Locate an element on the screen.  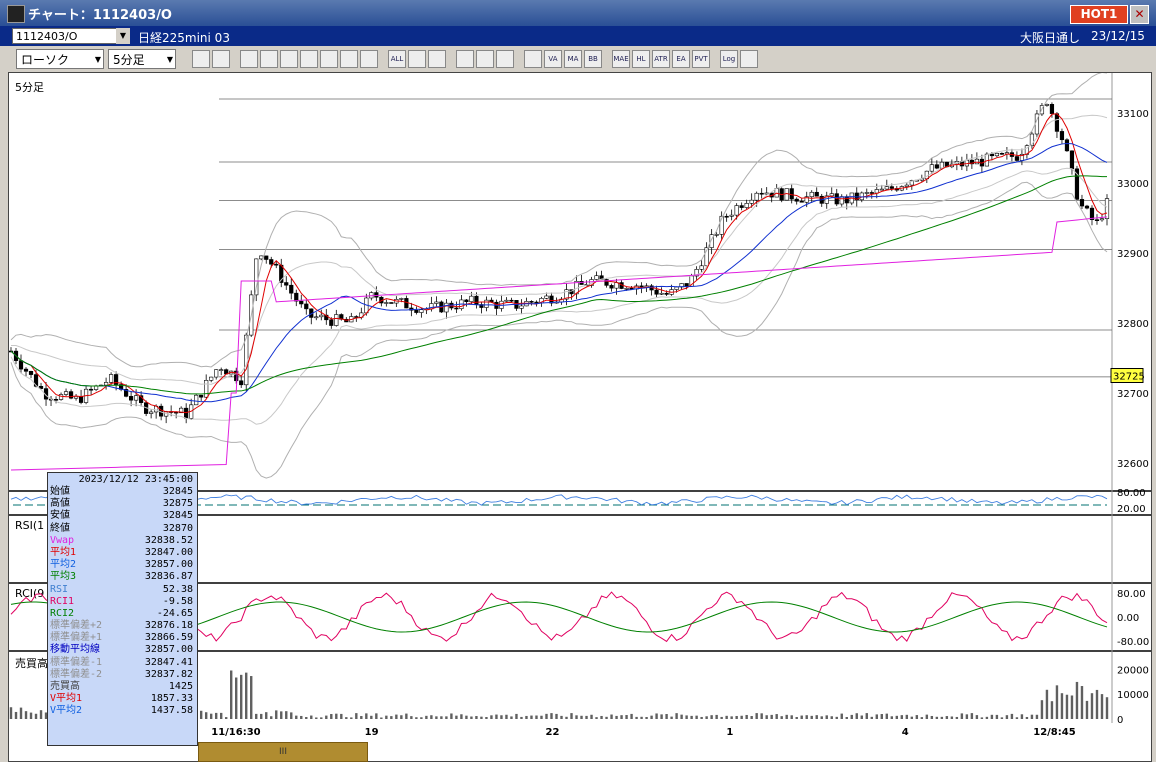
price-tick-label: 32600 is located at coordinates (1133, 464).